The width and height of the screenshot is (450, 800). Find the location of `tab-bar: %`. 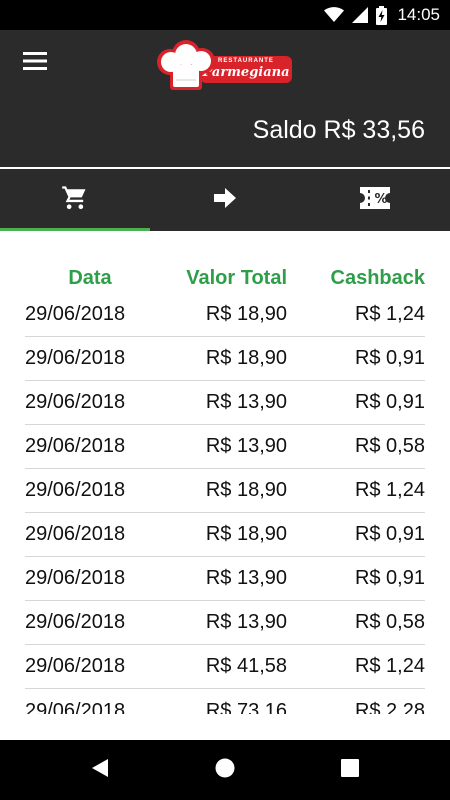

tab-bar: % is located at coordinates (225, 200).